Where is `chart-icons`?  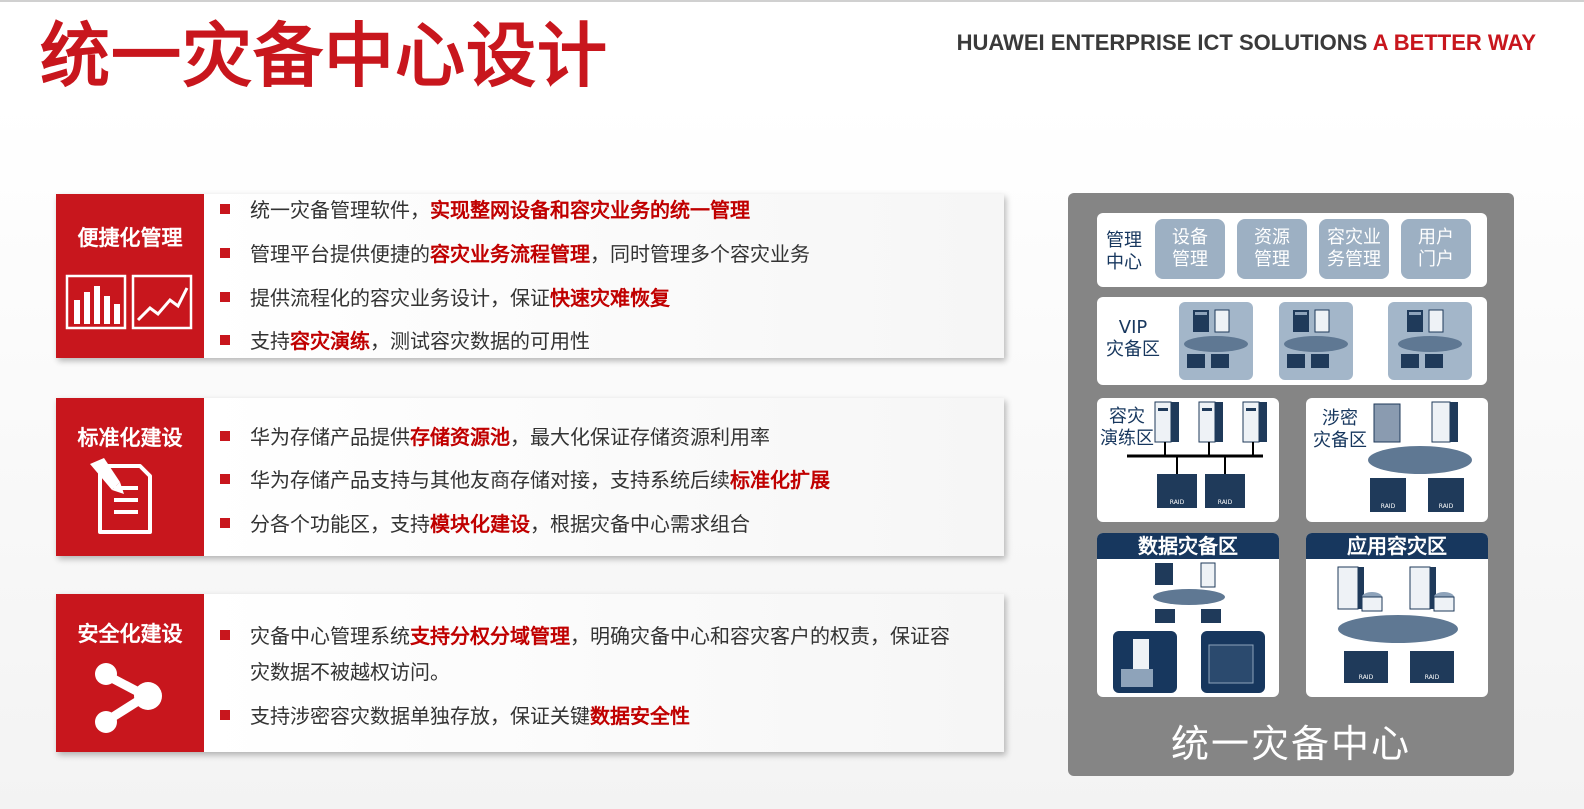
chart-icons is located at coordinates (129, 302).